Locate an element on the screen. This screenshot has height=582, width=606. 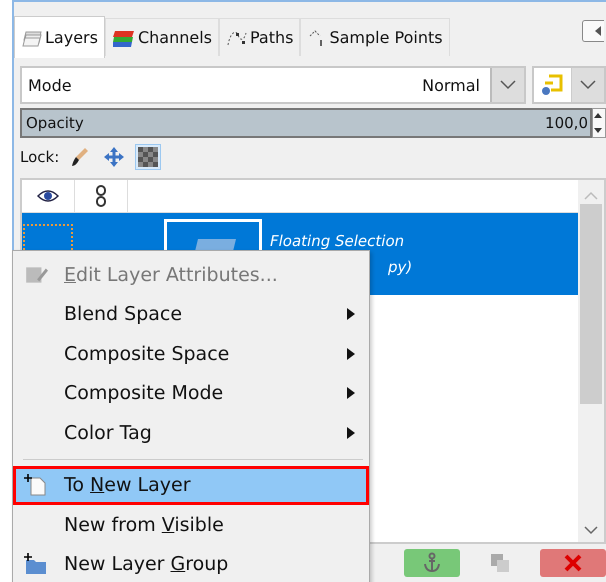
mode-label: Mode is located at coordinates (50, 85).